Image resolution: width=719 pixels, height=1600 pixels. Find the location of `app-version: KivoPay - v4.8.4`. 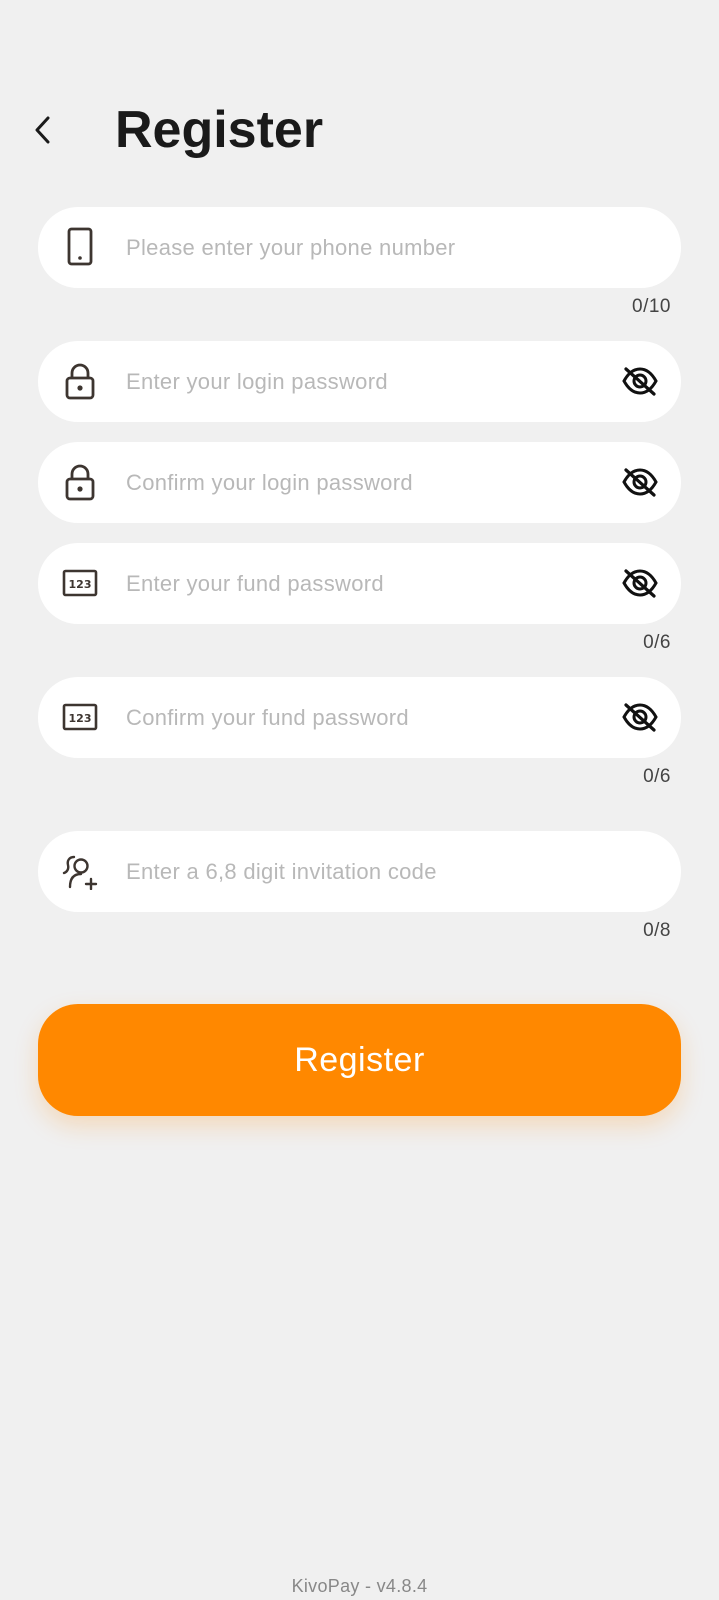

app-version: KivoPay - v4.8.4 is located at coordinates (359, 1586).